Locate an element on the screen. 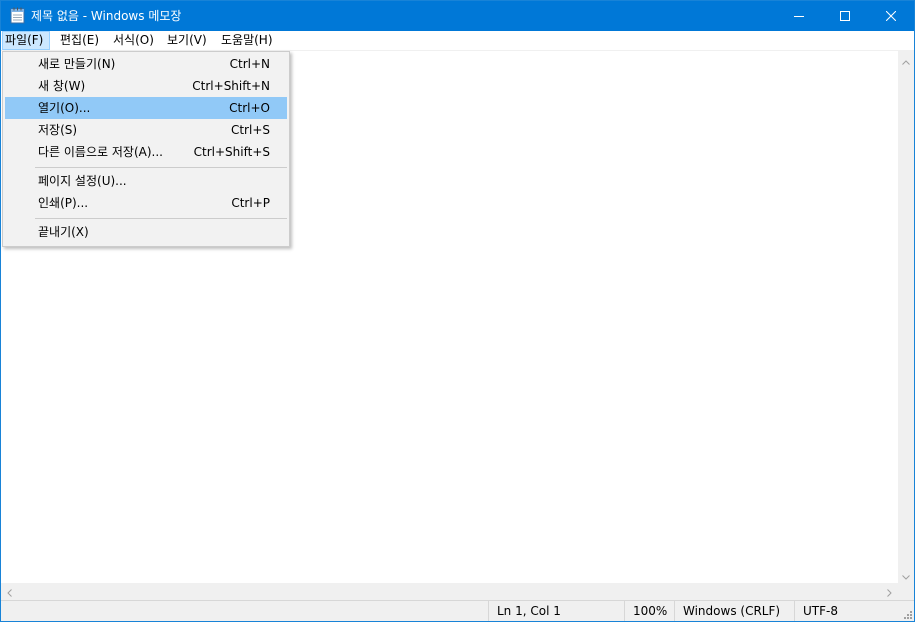  menu-item-shortcut: Ctrl+Shift+N is located at coordinates (231, 86).